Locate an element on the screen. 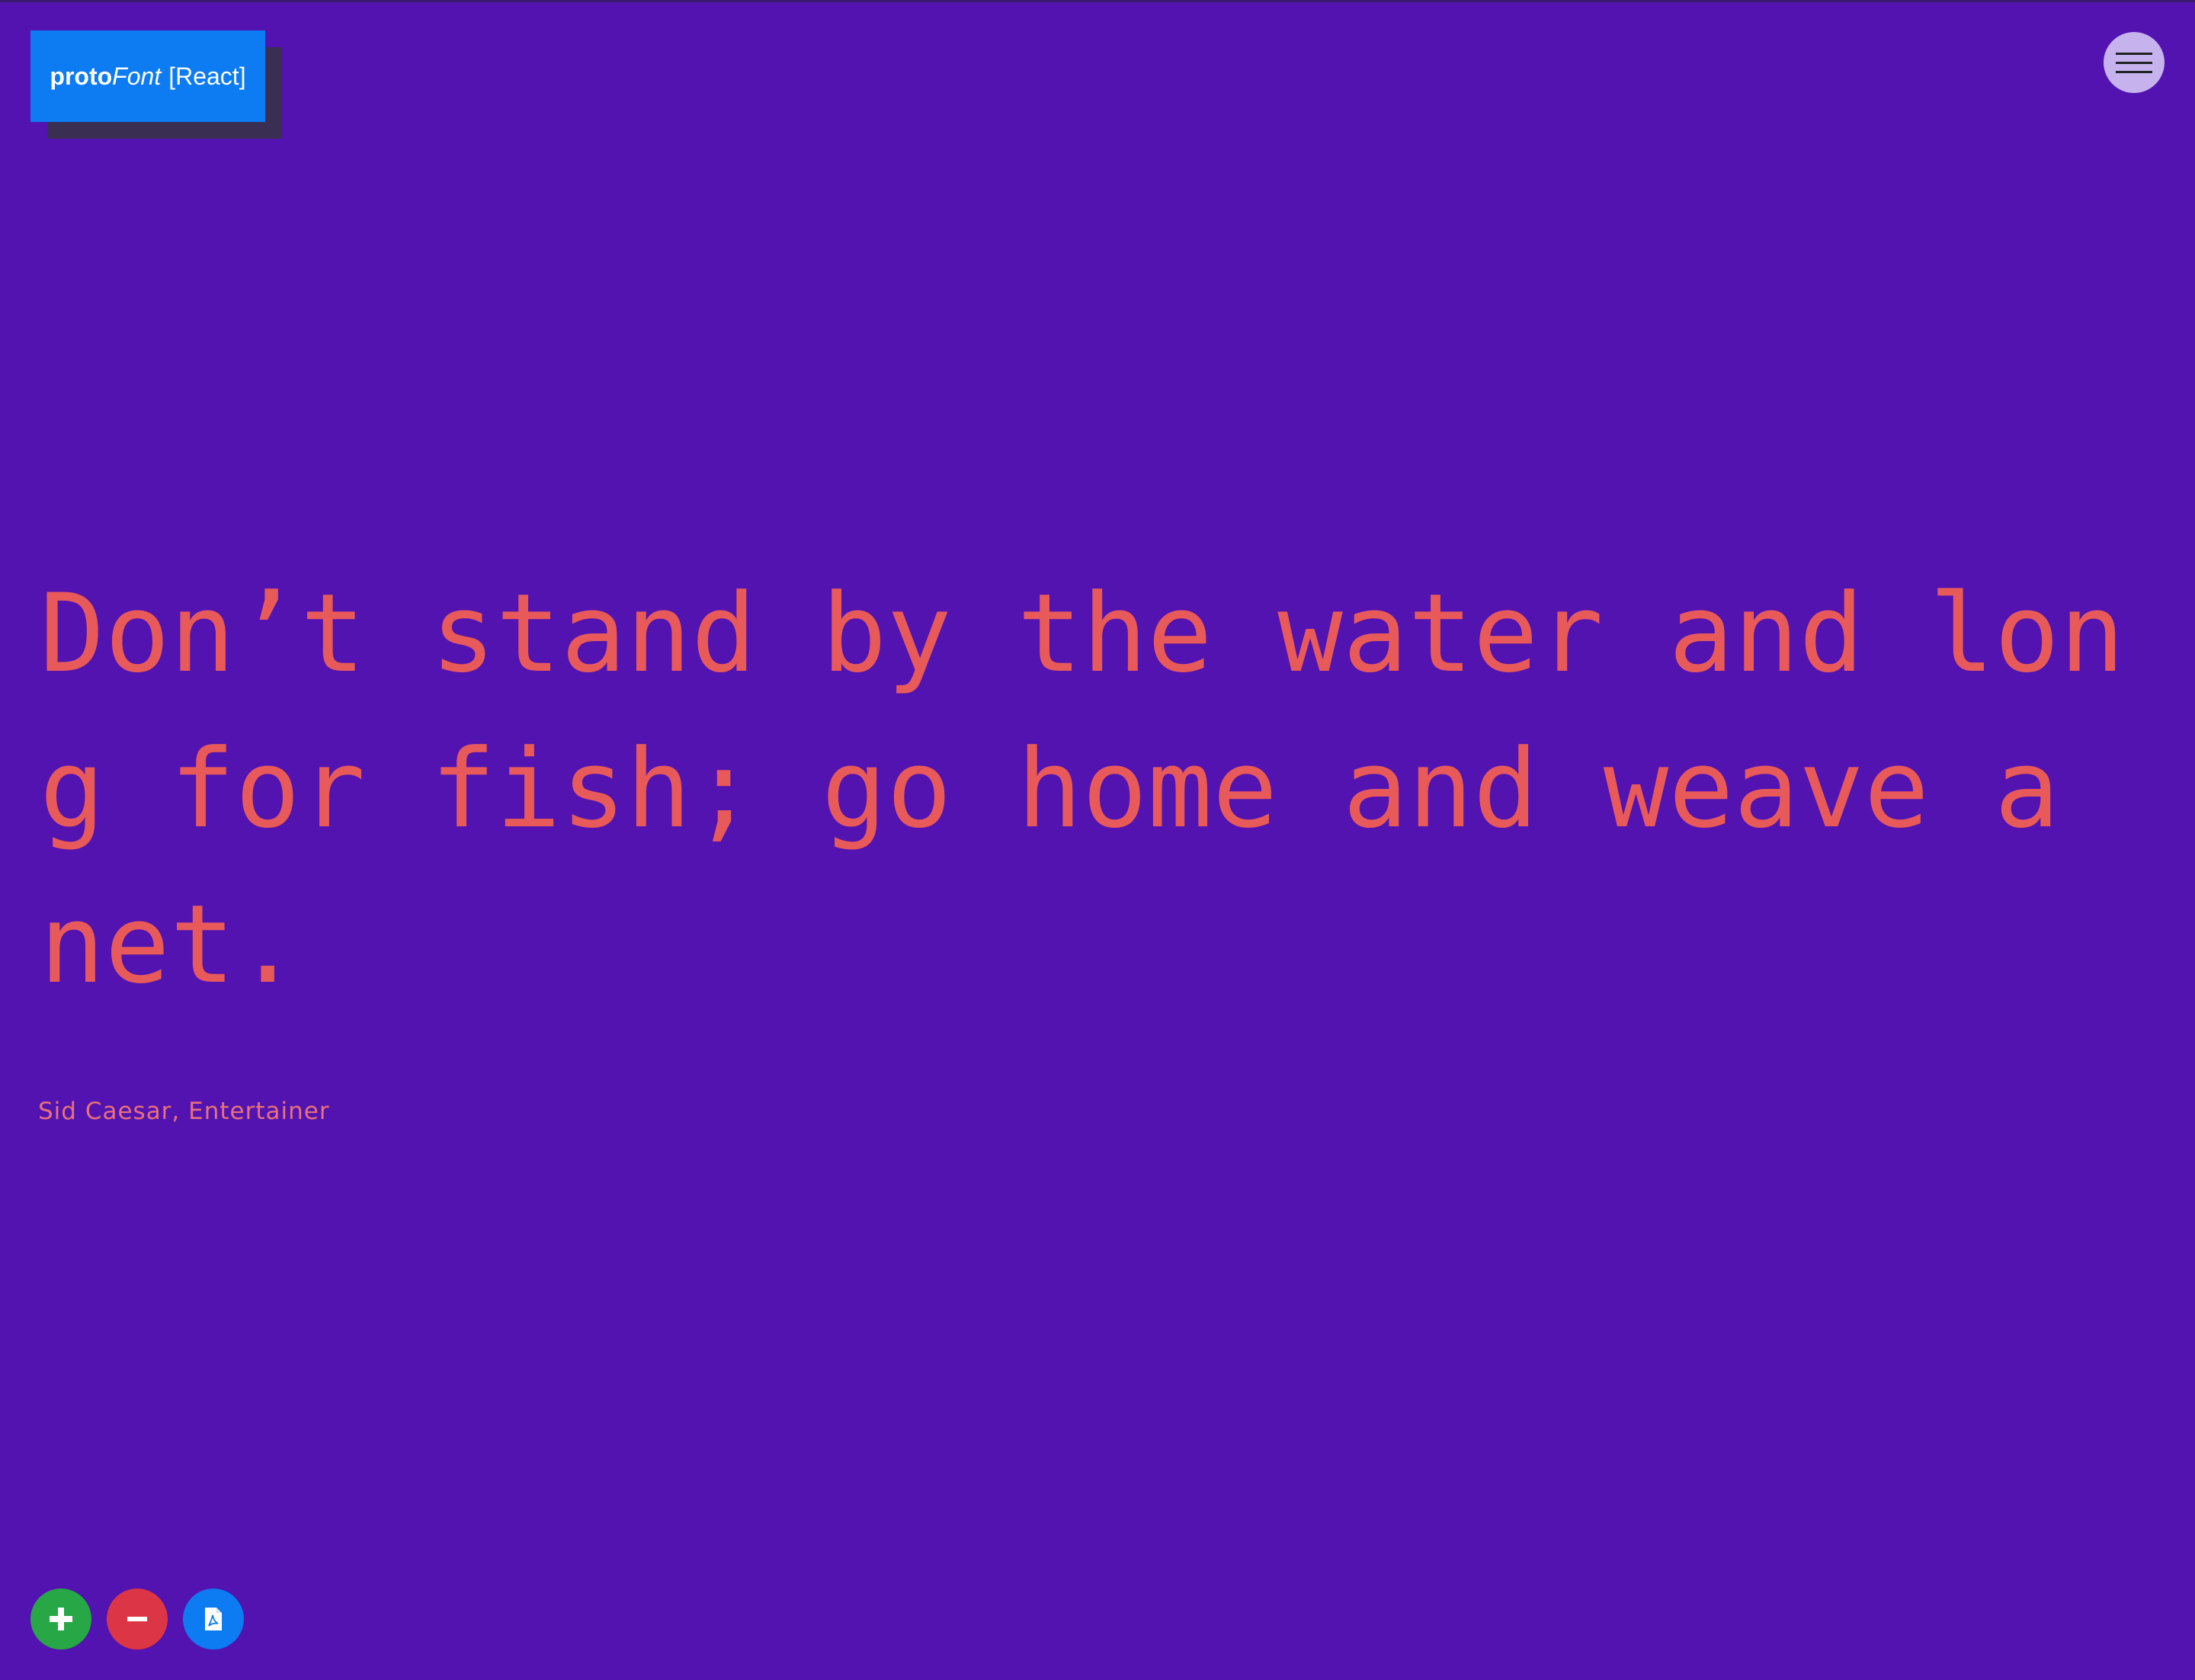  minus-icon is located at coordinates (137, 1619).